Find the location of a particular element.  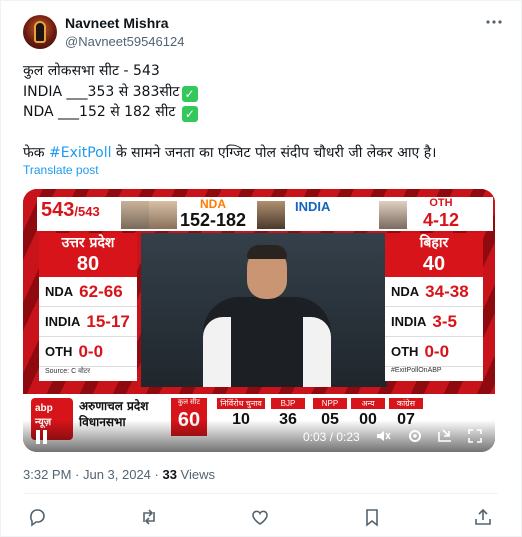

play-pause-icon is located at coordinates (42, 437).